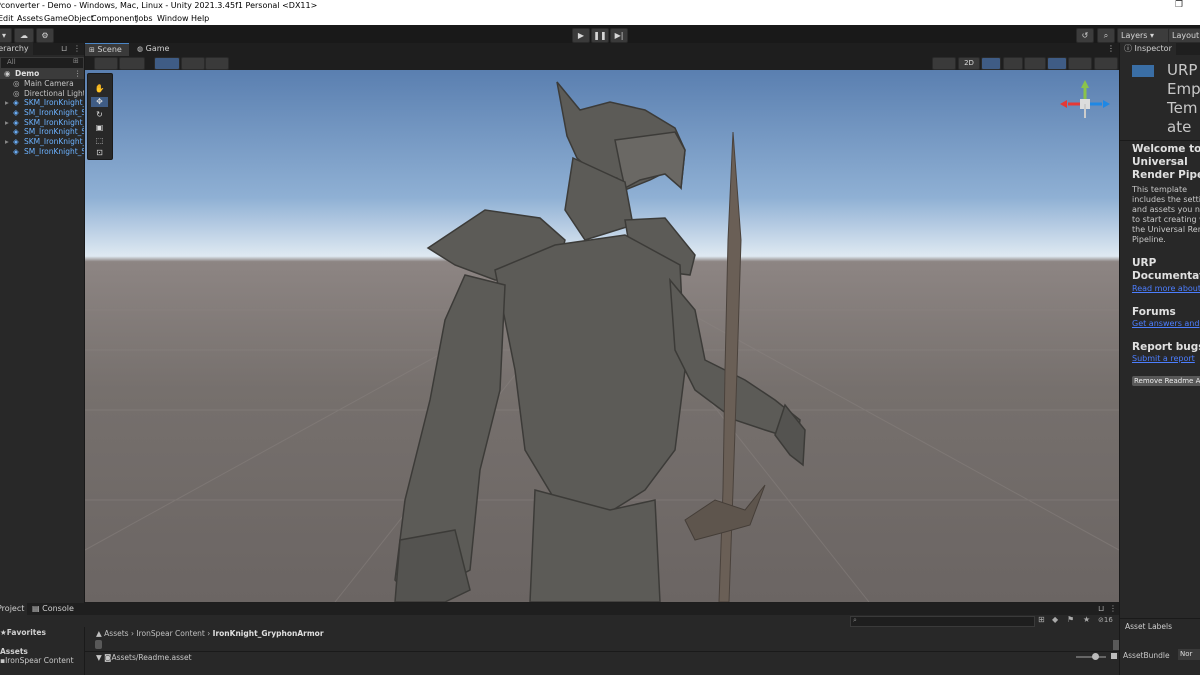 Image resolution: width=1200 pixels, height=675 pixels. Describe the element at coordinates (132, 63) in the screenshot. I see `render-mode-dropdown` at that location.